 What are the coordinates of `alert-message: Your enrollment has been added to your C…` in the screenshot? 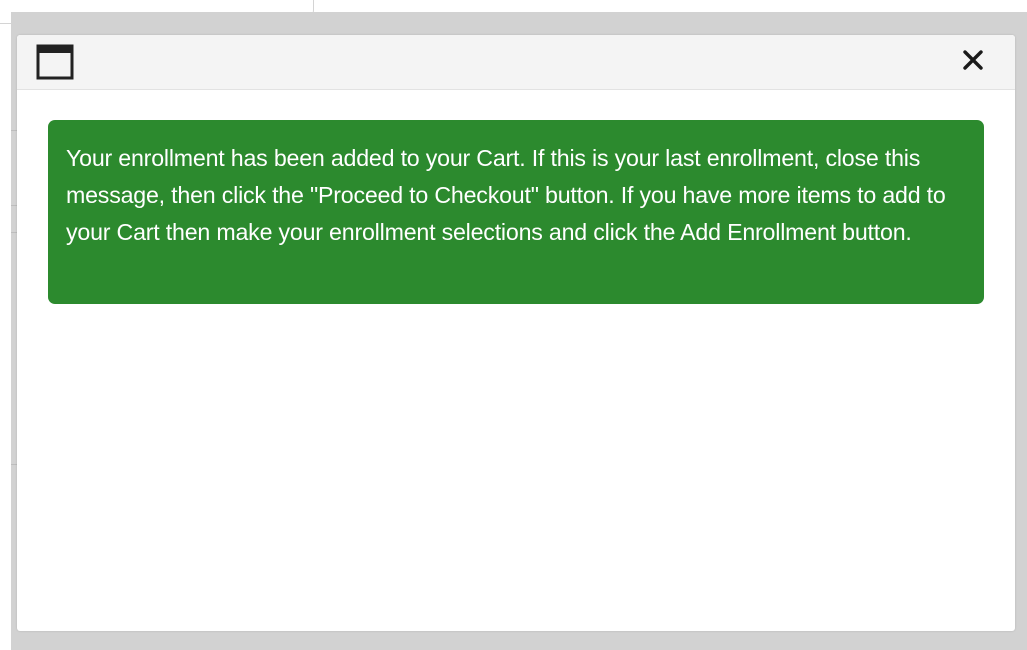 It's located at (506, 195).